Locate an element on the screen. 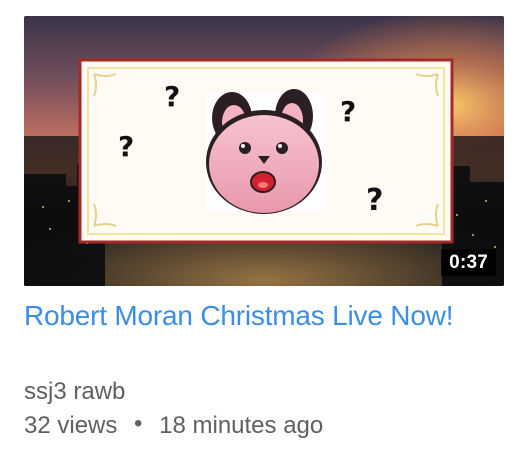 Image resolution: width=512 pixels, height=468 pixels. video-metadata: 32 views • 18 minutes ago is located at coordinates (174, 425).